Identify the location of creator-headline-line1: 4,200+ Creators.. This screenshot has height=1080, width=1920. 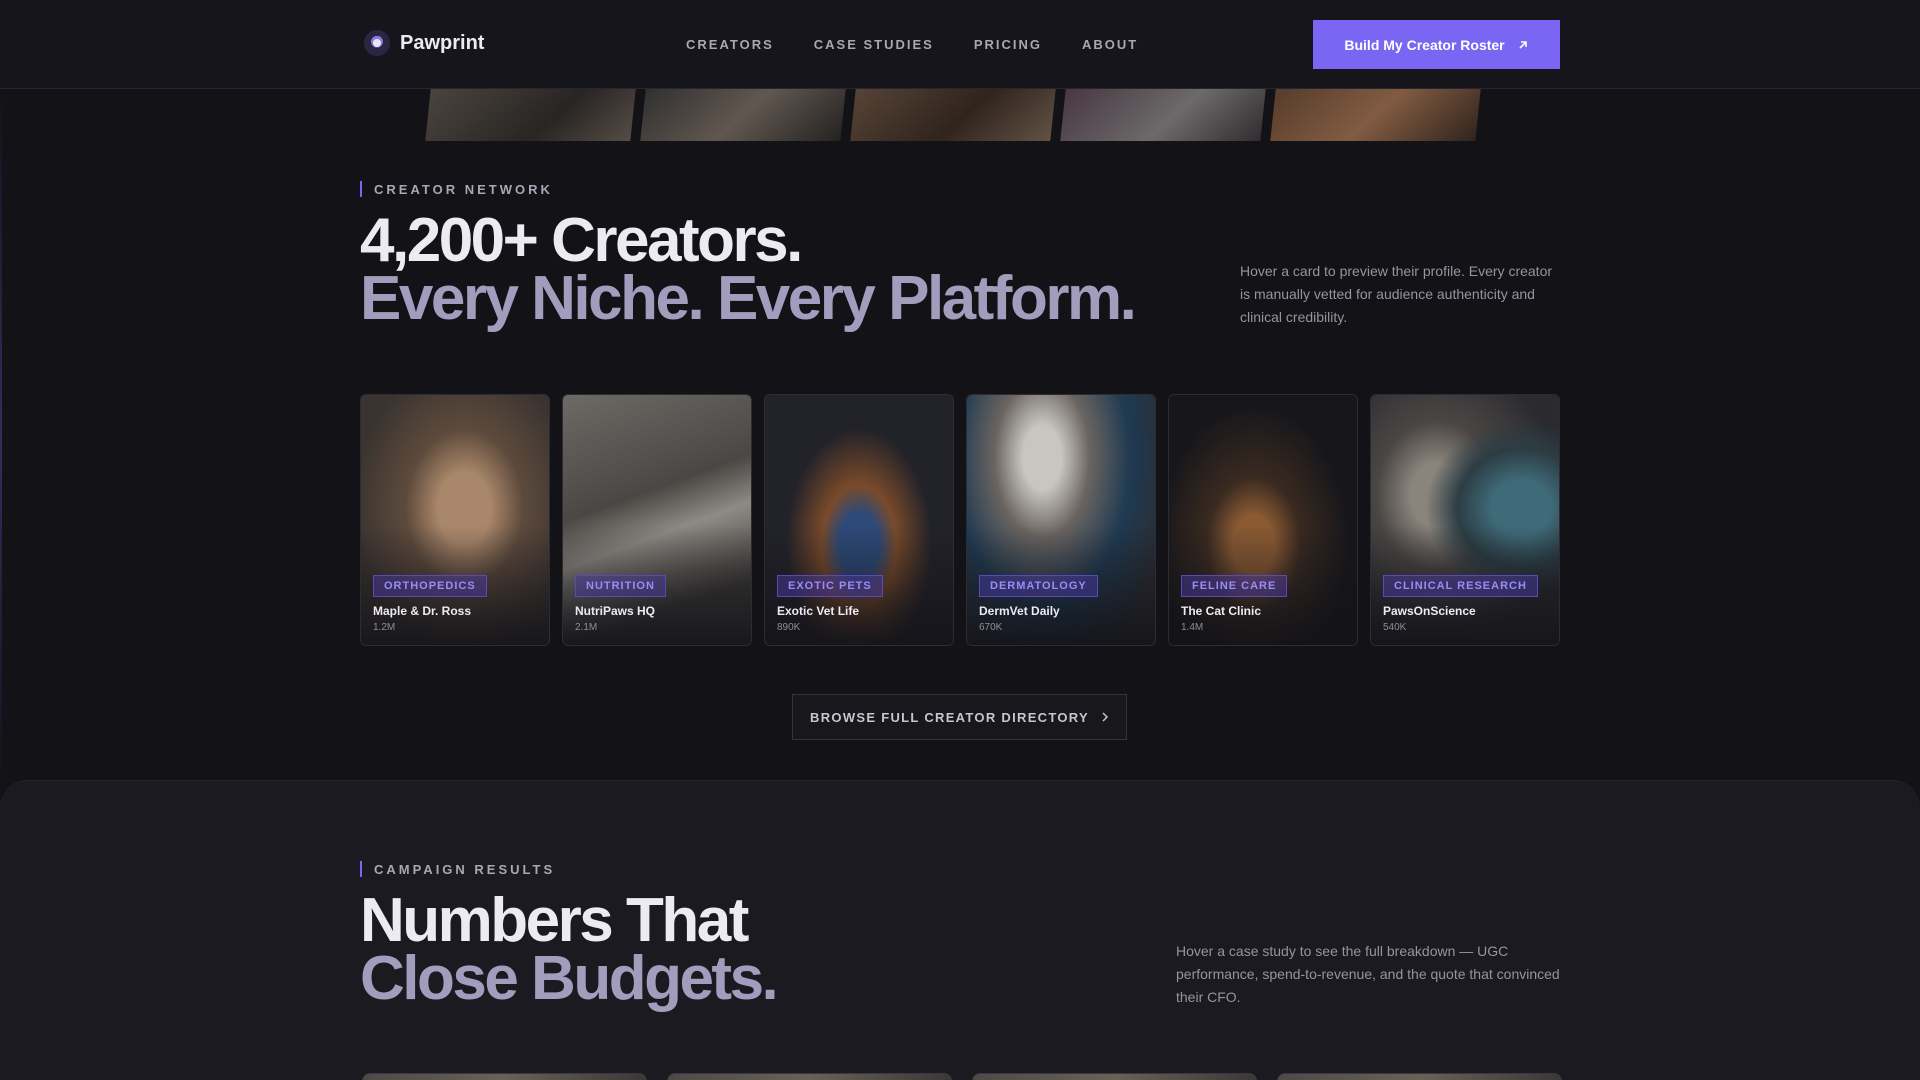
(581, 240).